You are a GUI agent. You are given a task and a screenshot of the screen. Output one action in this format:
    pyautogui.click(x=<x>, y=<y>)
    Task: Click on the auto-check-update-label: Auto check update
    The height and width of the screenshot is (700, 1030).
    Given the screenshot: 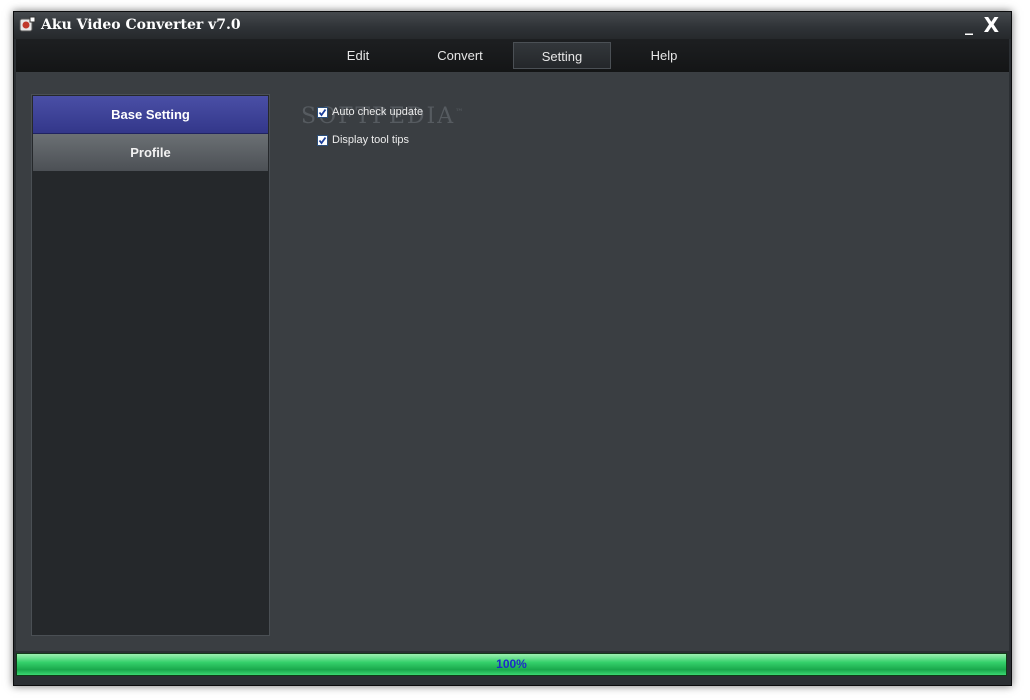 What is the action you would take?
    pyautogui.click(x=378, y=112)
    